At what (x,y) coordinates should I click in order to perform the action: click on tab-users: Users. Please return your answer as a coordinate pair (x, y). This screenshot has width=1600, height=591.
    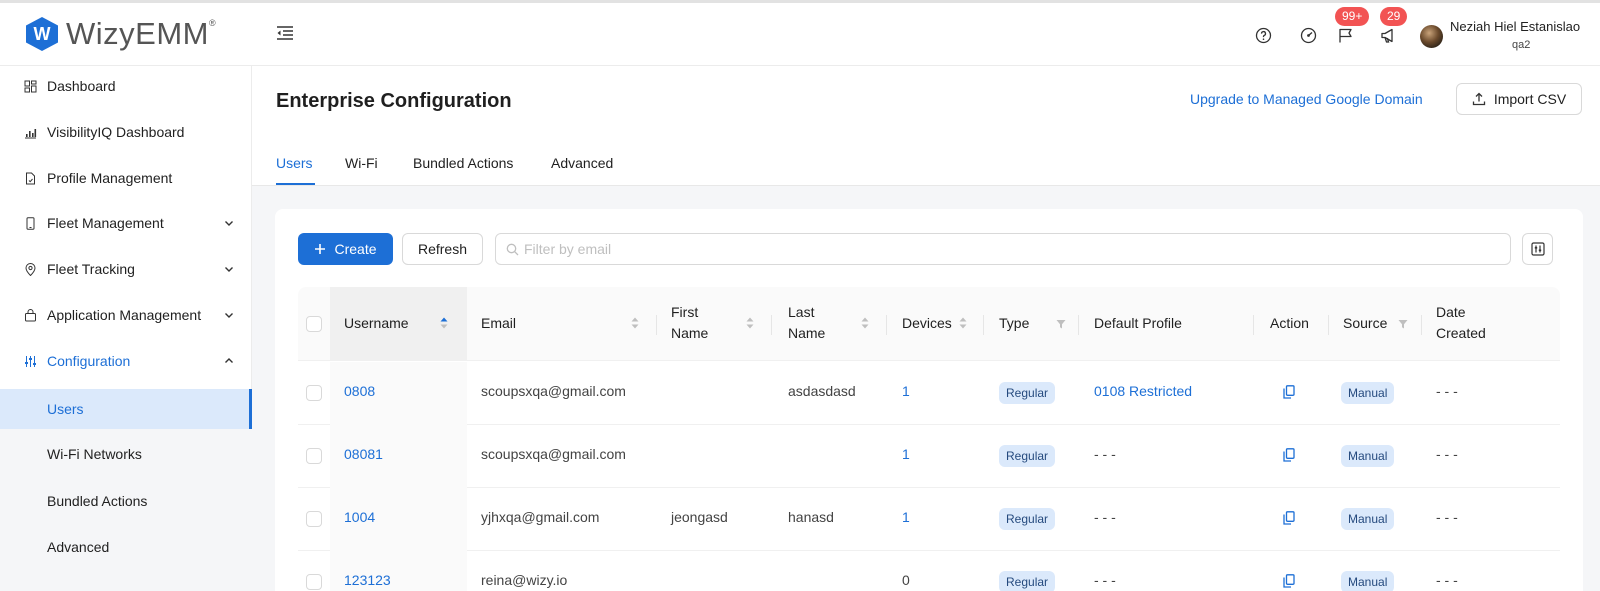
    Looking at the image, I should click on (294, 163).